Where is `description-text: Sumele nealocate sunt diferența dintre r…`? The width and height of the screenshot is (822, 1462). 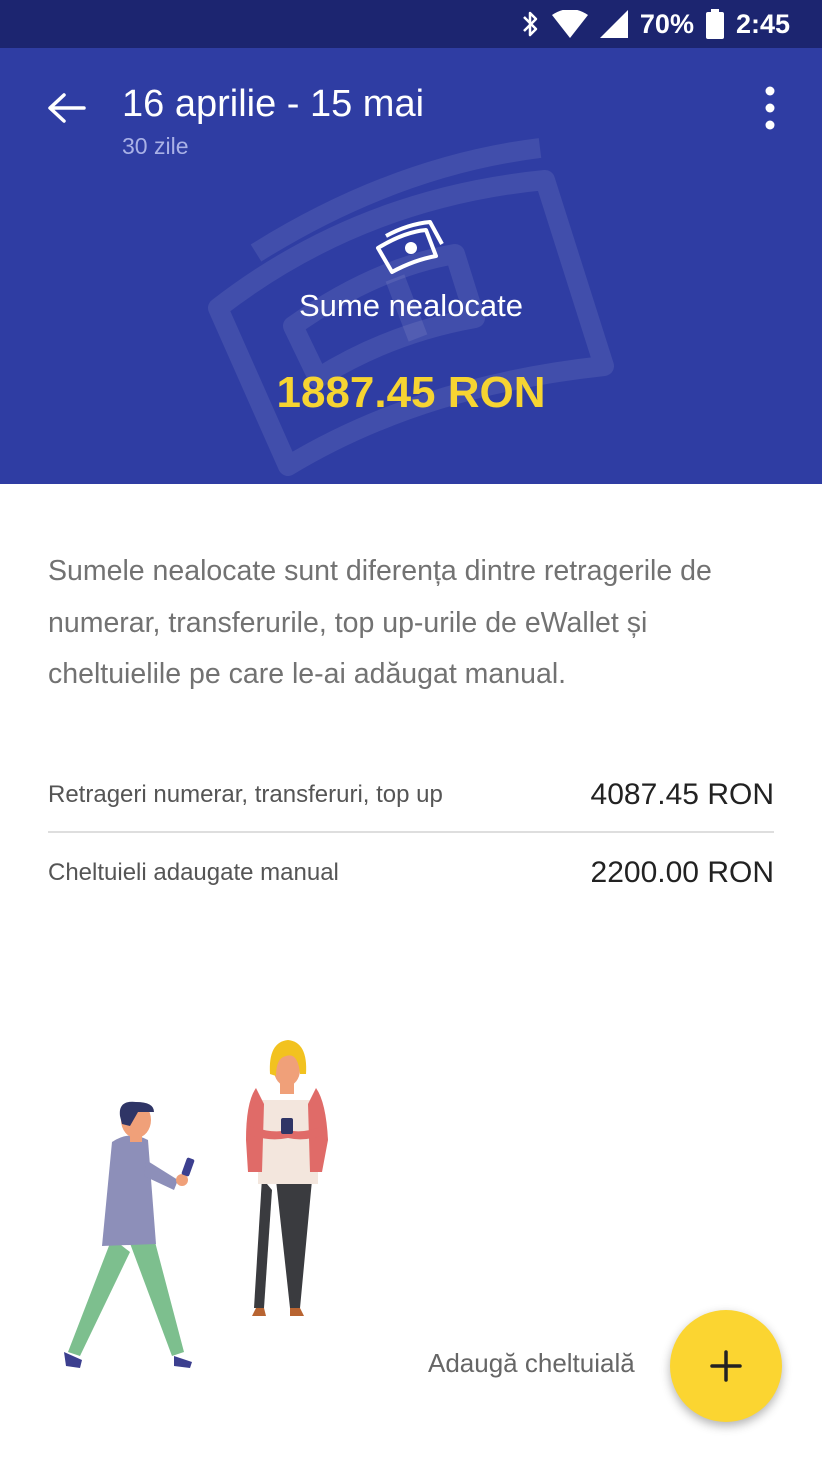
description-text: Sumele nealocate sunt diferența dintre r… is located at coordinates (380, 622).